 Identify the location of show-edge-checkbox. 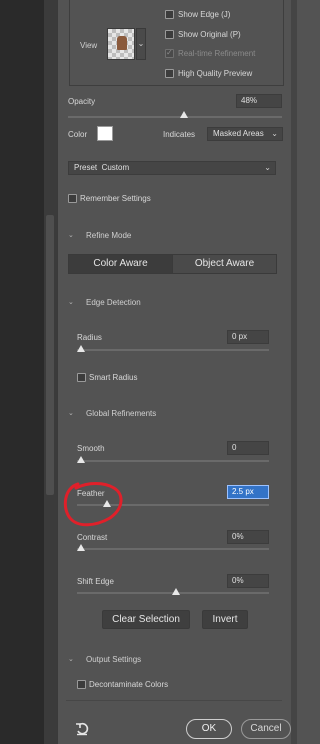
(169, 14).